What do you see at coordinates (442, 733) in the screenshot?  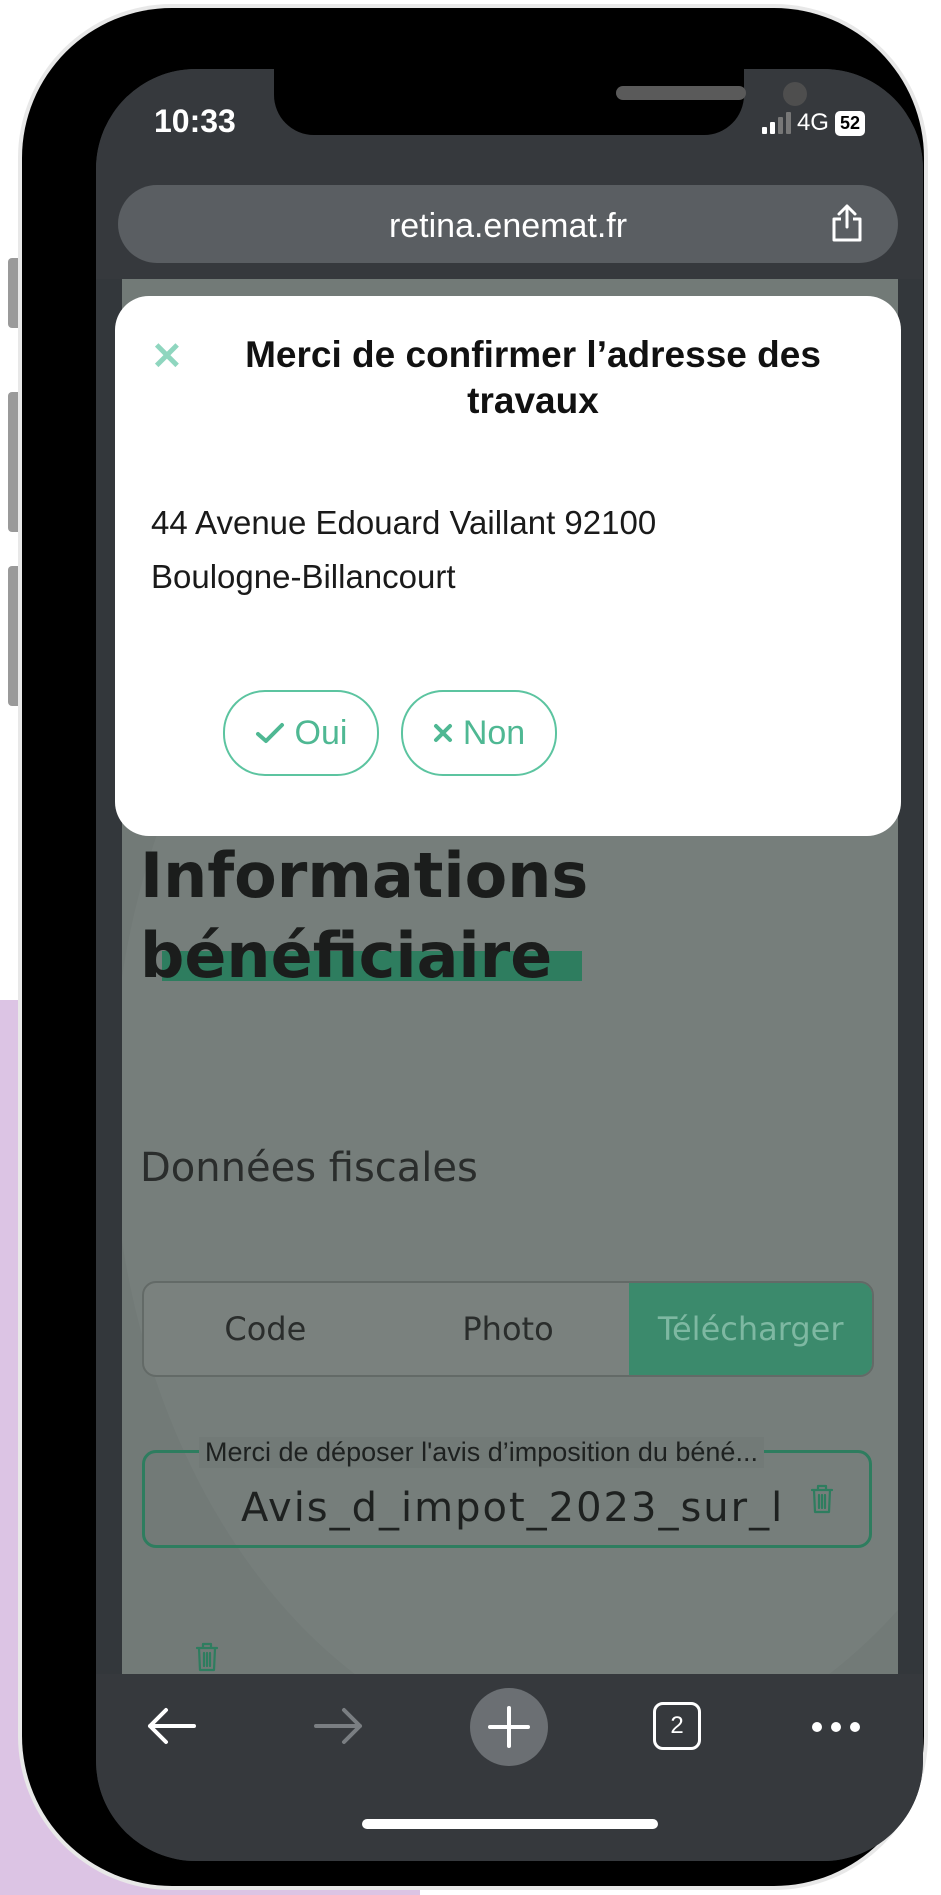 I see `x-icon` at bounding box center [442, 733].